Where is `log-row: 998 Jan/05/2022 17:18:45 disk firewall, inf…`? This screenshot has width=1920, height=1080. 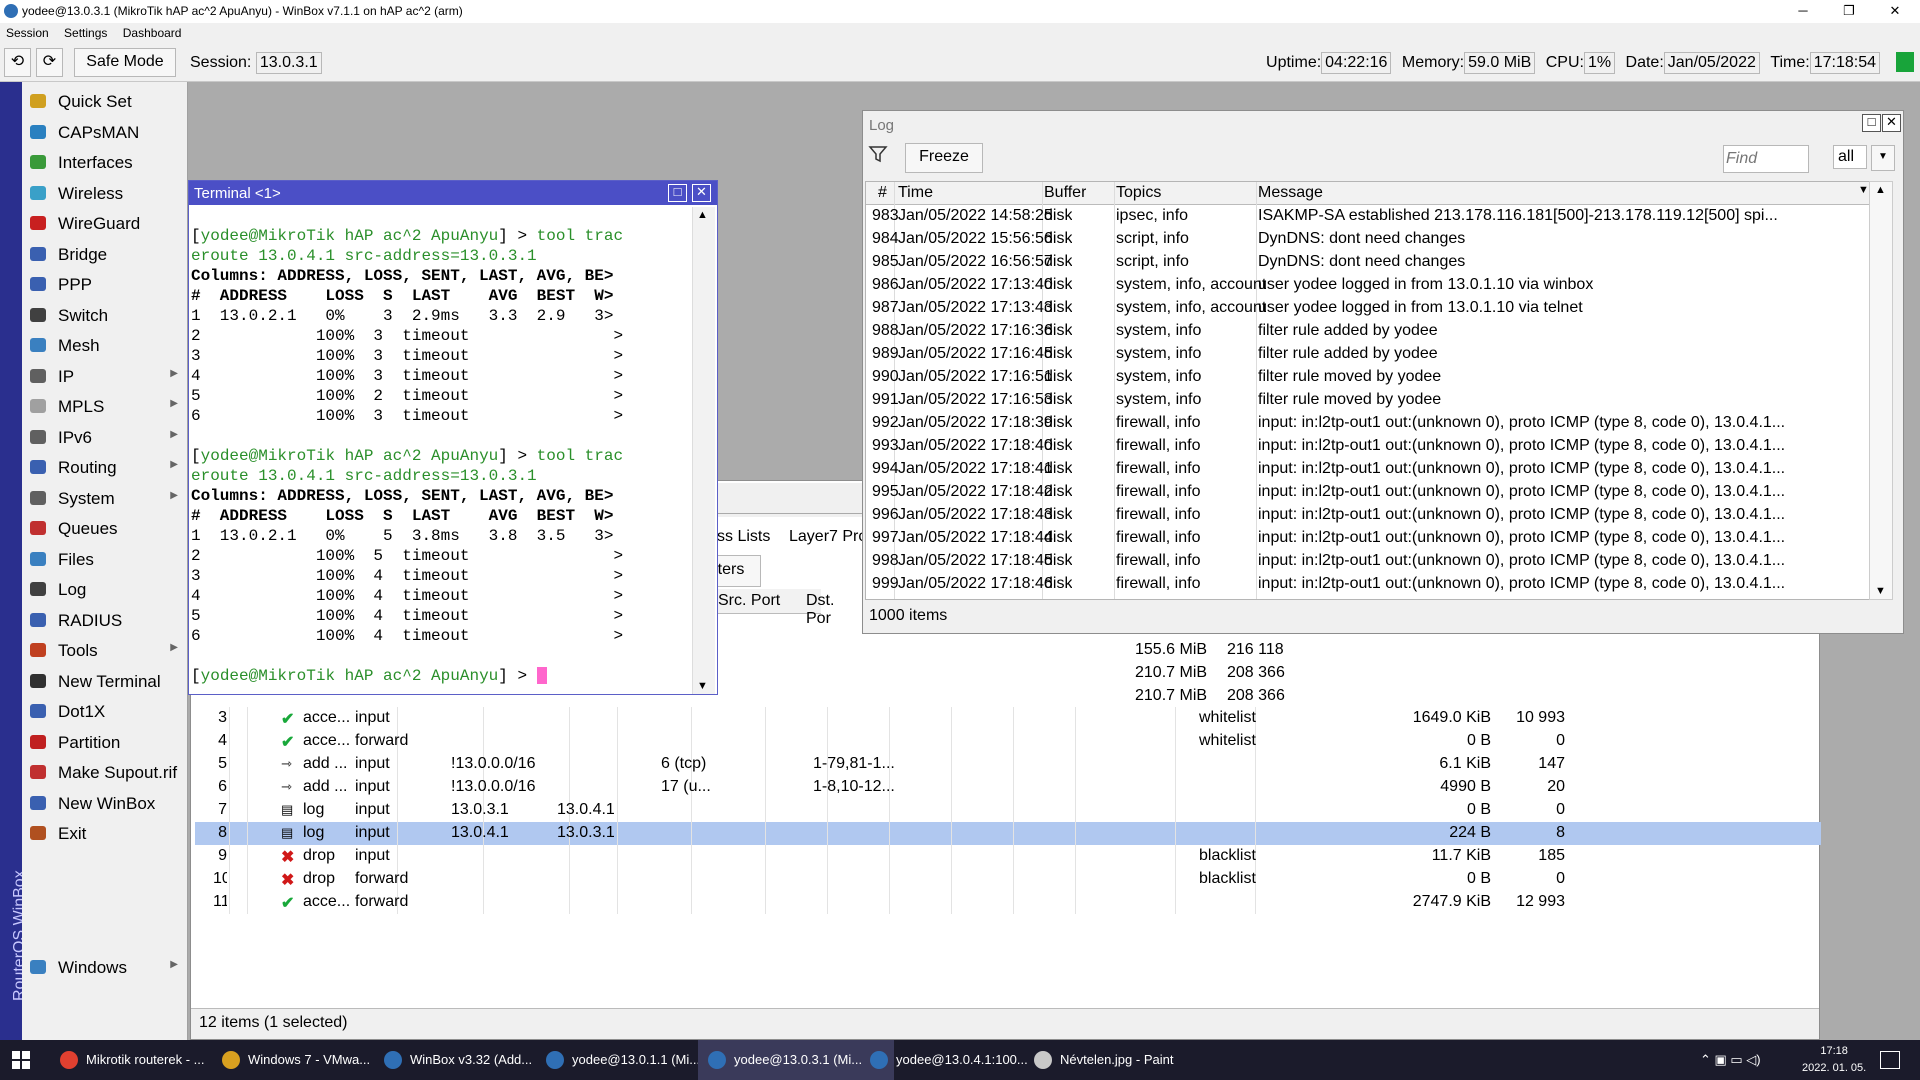
log-row: 998 Jan/05/2022 17:18:45 disk firewall, inf… is located at coordinates (1370, 561).